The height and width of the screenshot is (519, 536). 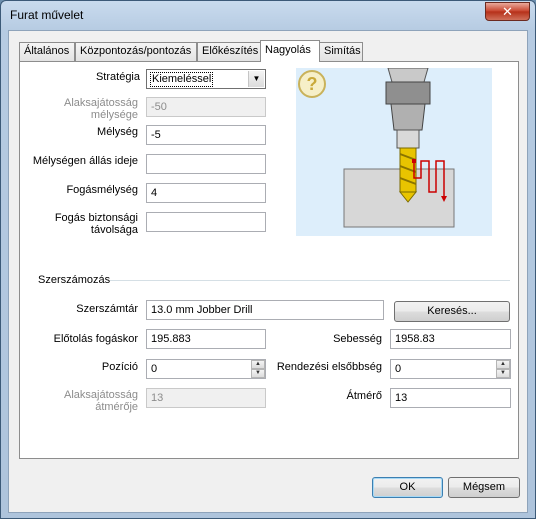 I want to click on sort-priority-value: 0, so click(x=398, y=369).